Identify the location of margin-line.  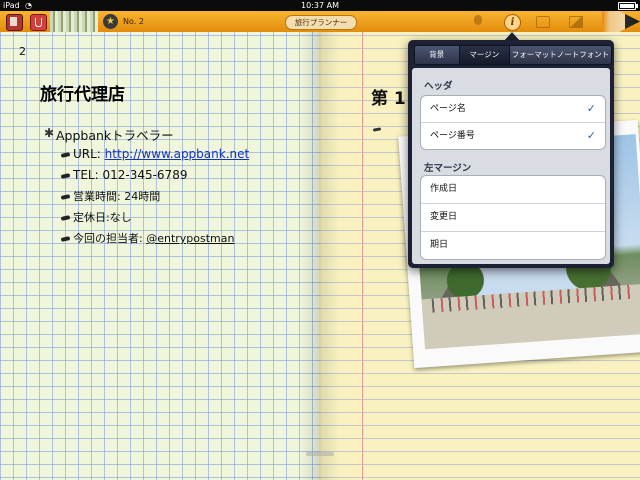
(362, 256).